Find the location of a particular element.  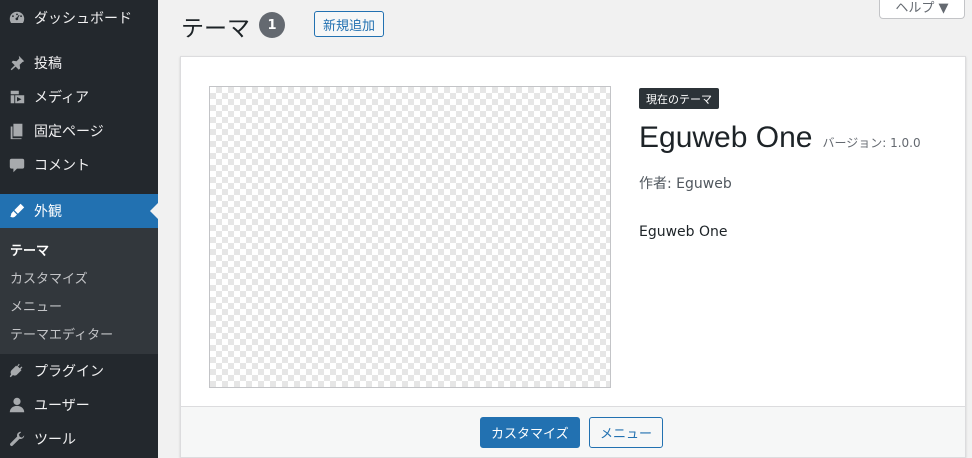

sidebar-item-label: プラグイン is located at coordinates (69, 372).